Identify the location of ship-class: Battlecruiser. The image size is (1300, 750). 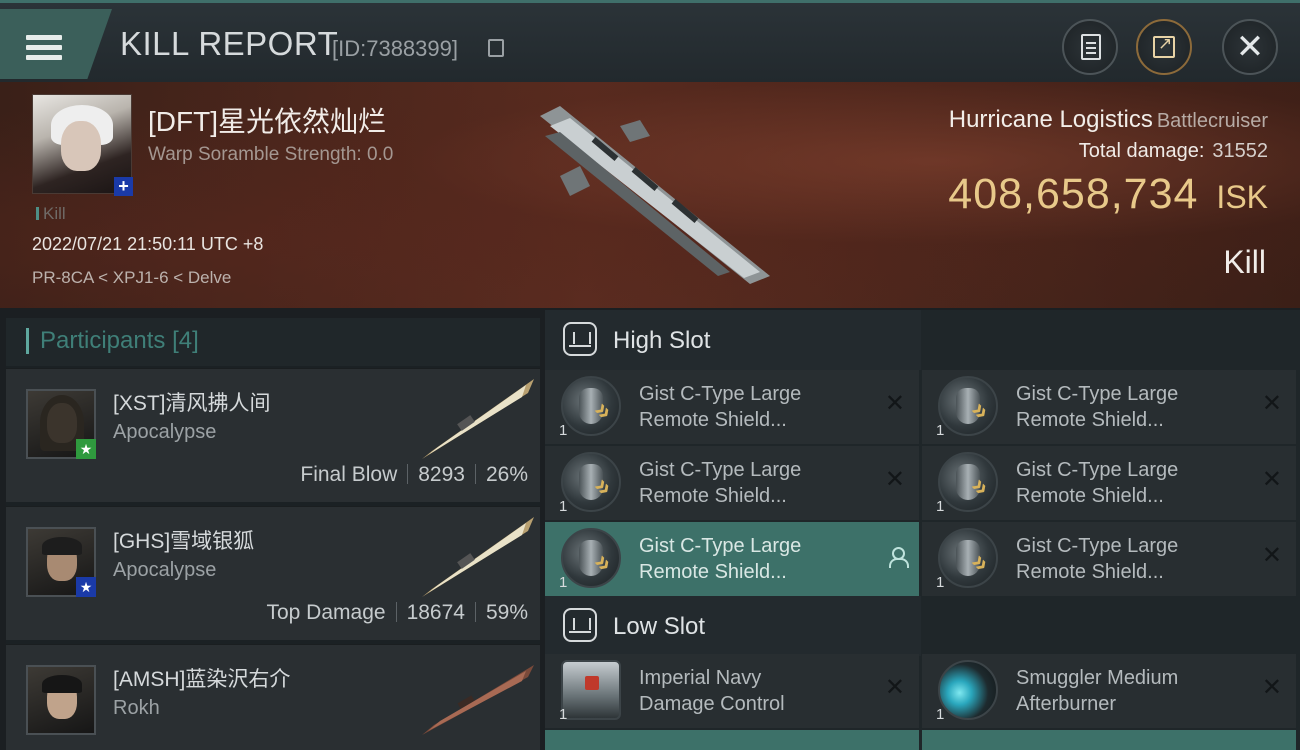
(1212, 121).